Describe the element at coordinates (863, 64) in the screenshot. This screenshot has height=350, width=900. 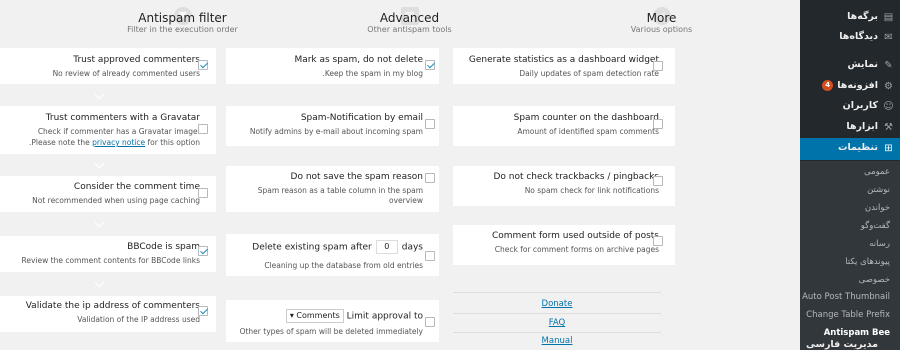
I see `sidebar-item-label: نمایش` at that location.